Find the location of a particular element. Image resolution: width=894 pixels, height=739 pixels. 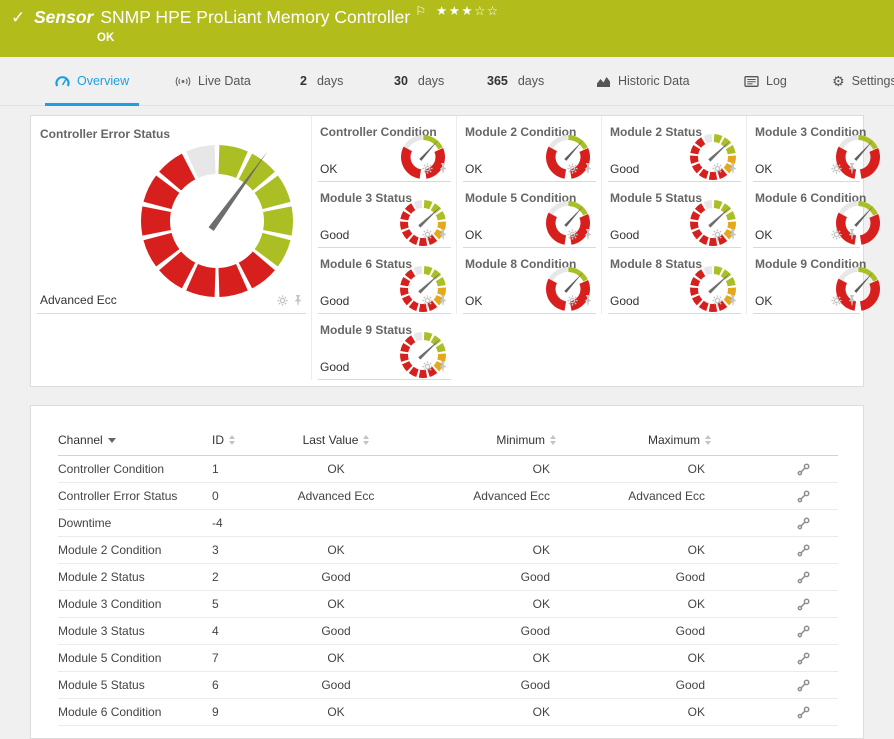

column-header-id: ID is located at coordinates (241, 441).